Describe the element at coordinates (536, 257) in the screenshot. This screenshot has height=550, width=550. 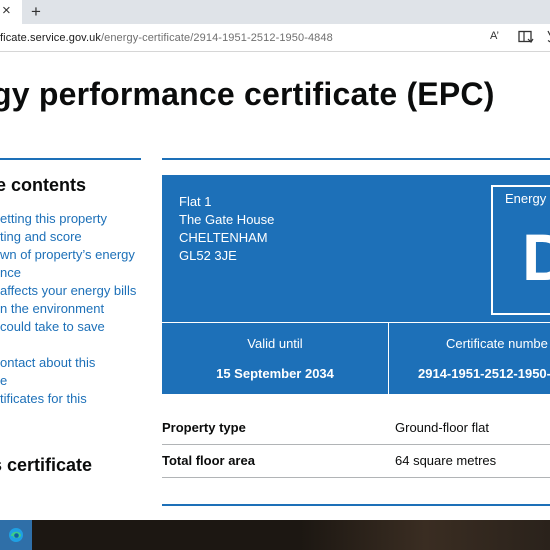
I see `energy-rating-letter: D` at that location.